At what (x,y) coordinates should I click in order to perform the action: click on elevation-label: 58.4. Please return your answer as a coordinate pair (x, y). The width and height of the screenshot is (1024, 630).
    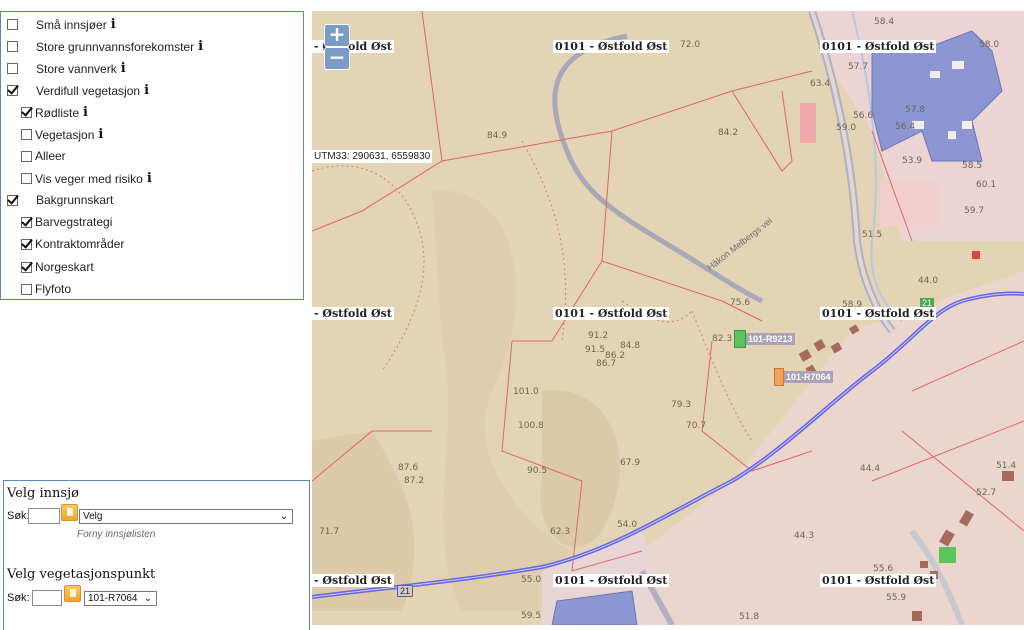
    Looking at the image, I should click on (884, 22).